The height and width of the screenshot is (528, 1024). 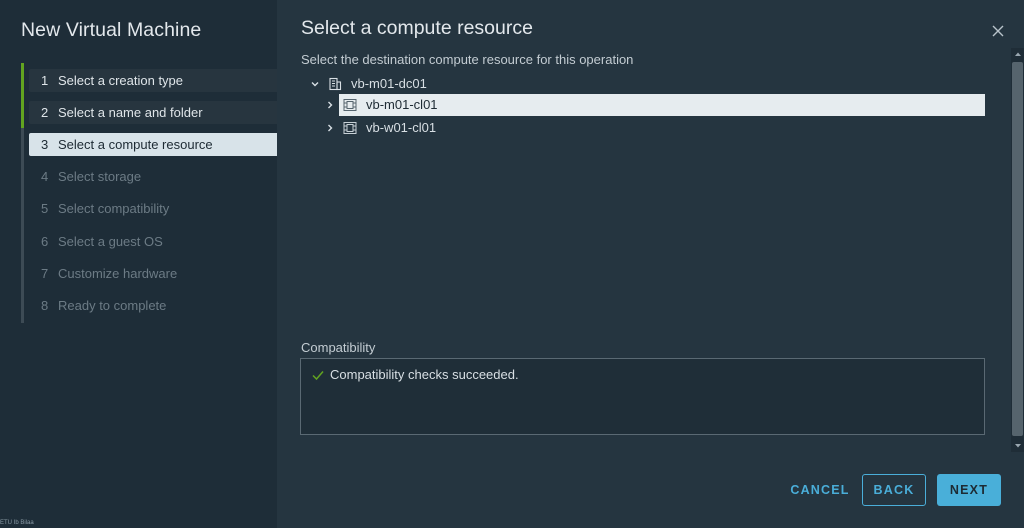 I want to click on step-select-name-folder: 2 Select a name and folder, so click(x=154, y=112).